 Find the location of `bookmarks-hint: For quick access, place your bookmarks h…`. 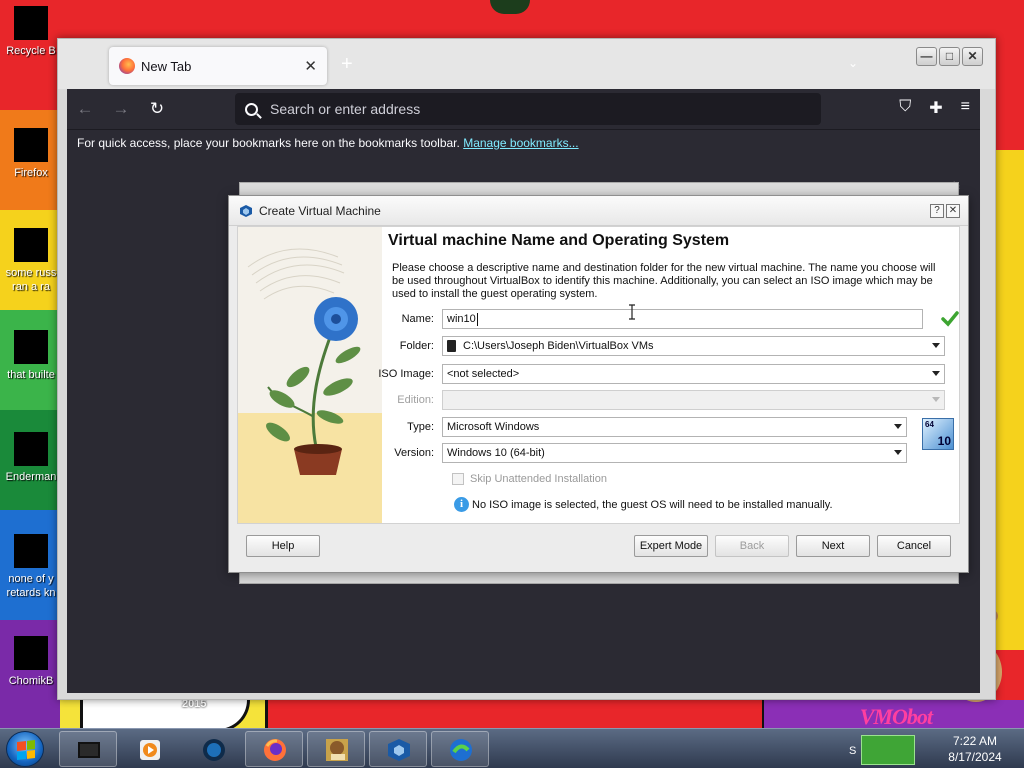

bookmarks-hint: For quick access, place your bookmarks h… is located at coordinates (268, 143).